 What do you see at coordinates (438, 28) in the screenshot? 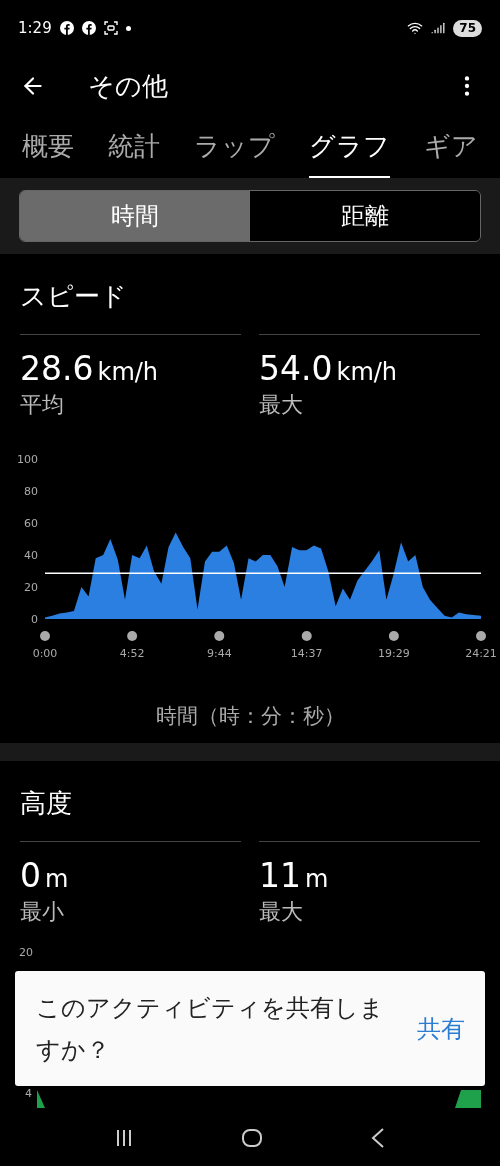
I see `signal-icon` at bounding box center [438, 28].